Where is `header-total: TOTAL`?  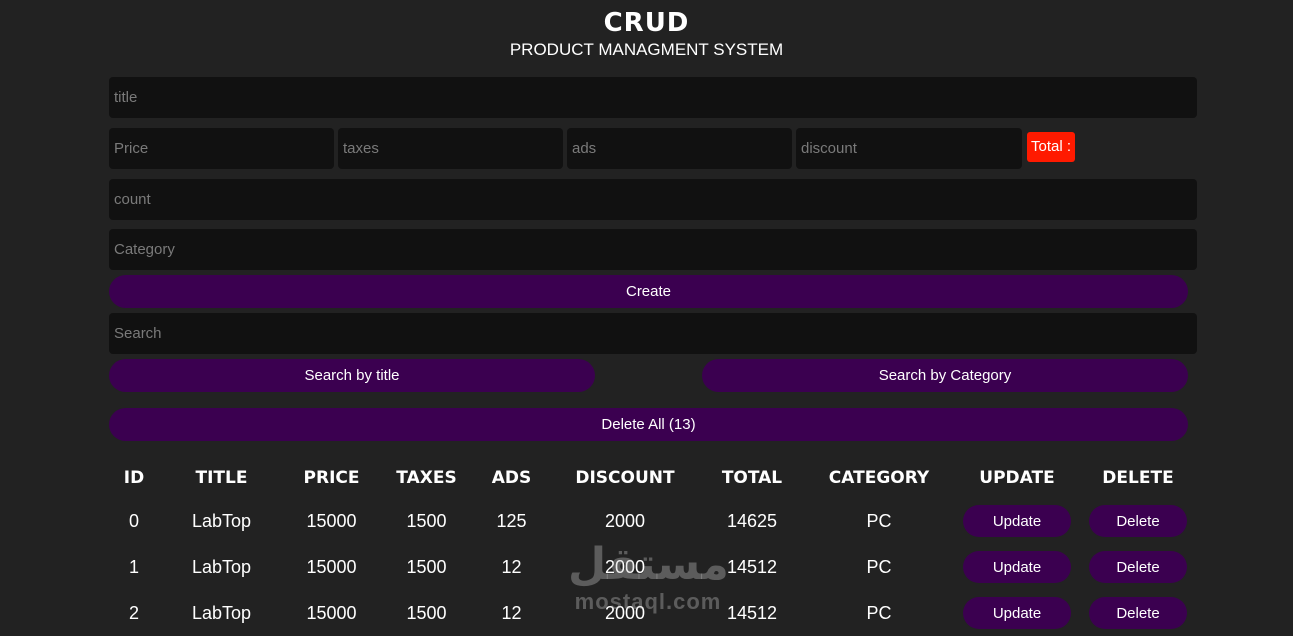 header-total: TOTAL is located at coordinates (752, 478).